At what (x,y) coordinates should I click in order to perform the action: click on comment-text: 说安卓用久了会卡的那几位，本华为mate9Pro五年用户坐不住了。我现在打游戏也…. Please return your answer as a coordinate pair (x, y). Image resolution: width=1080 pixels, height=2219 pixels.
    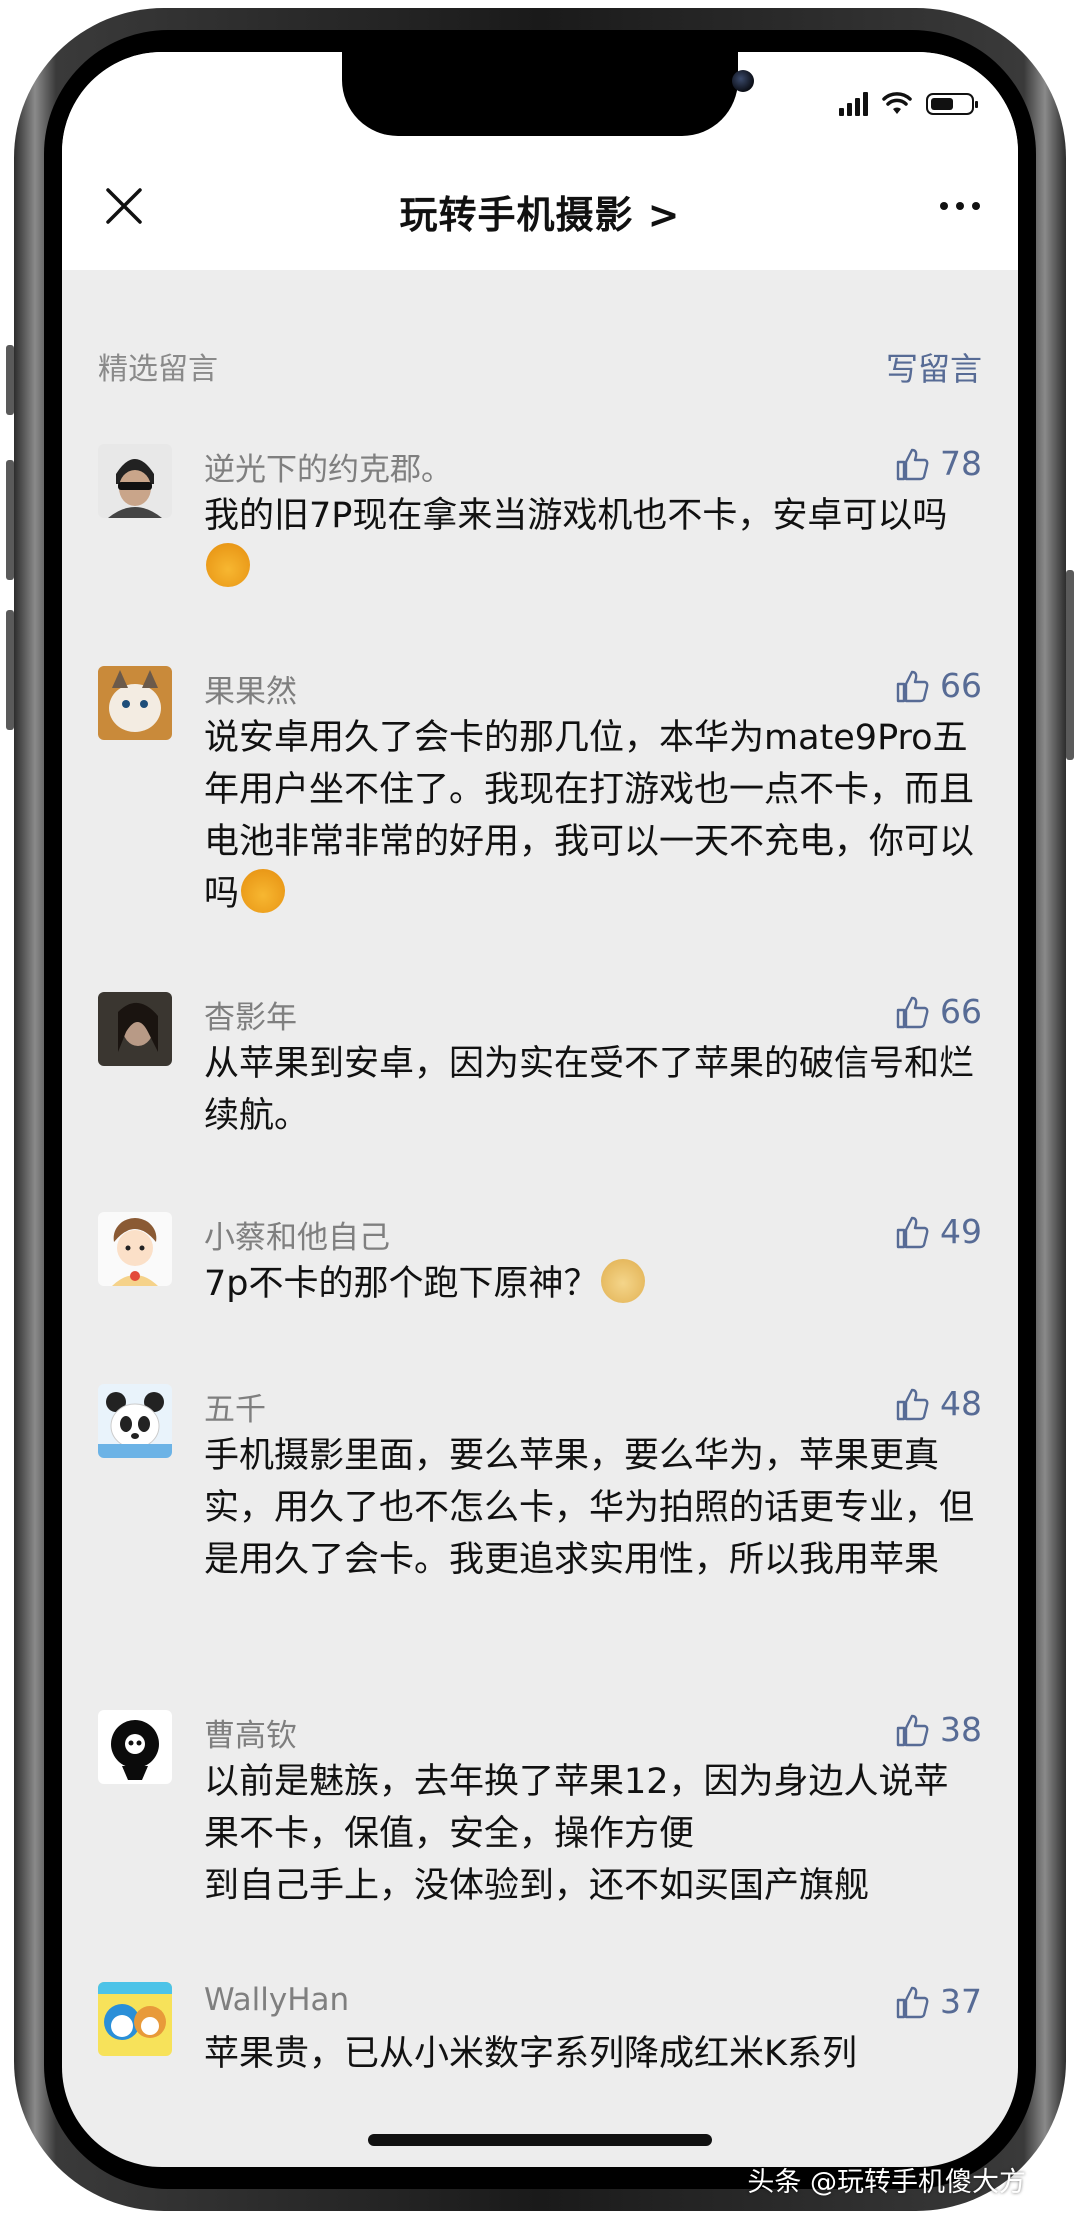
    Looking at the image, I should click on (589, 816).